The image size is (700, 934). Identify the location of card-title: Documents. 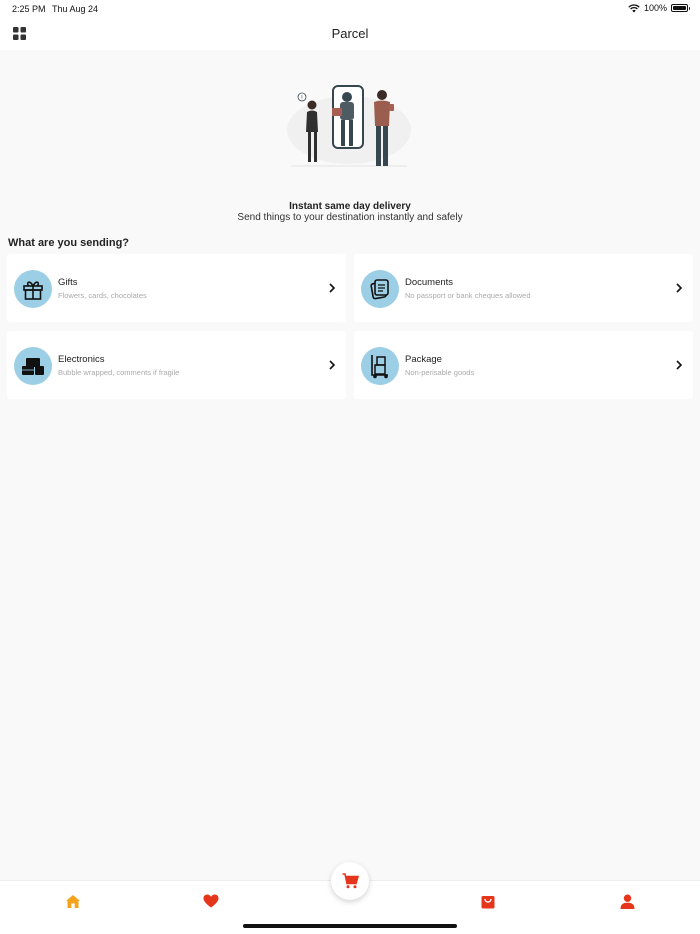
(429, 282).